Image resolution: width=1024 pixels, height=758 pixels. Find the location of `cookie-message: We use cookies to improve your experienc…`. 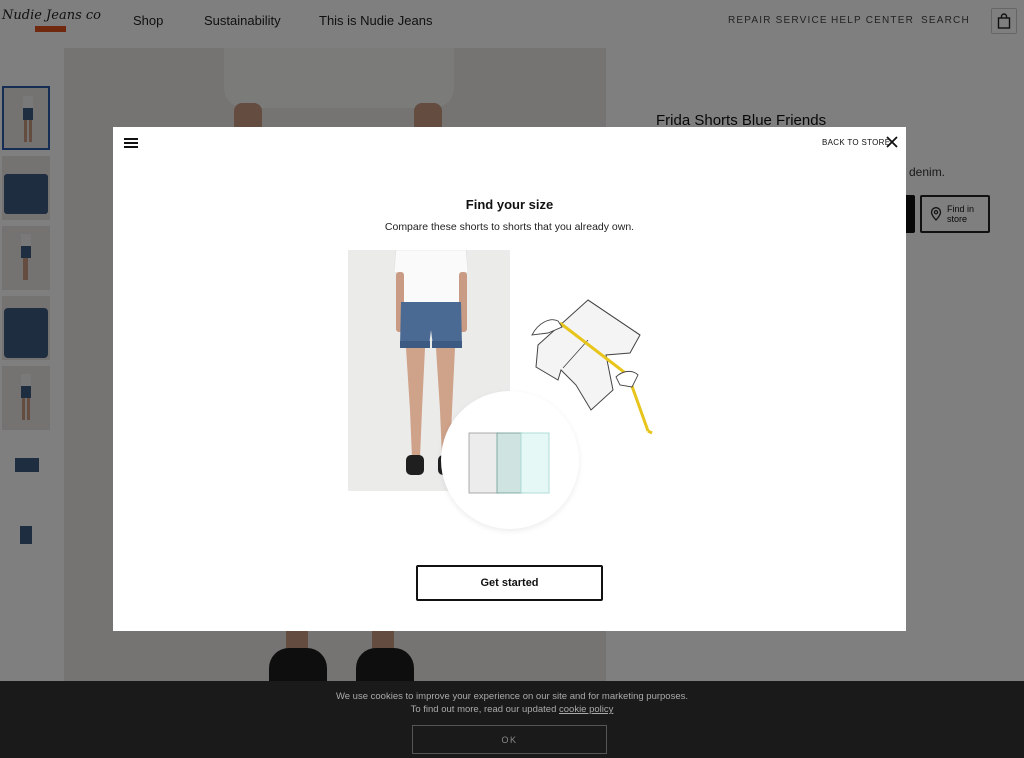

cookie-message: We use cookies to improve your experienc… is located at coordinates (512, 703).